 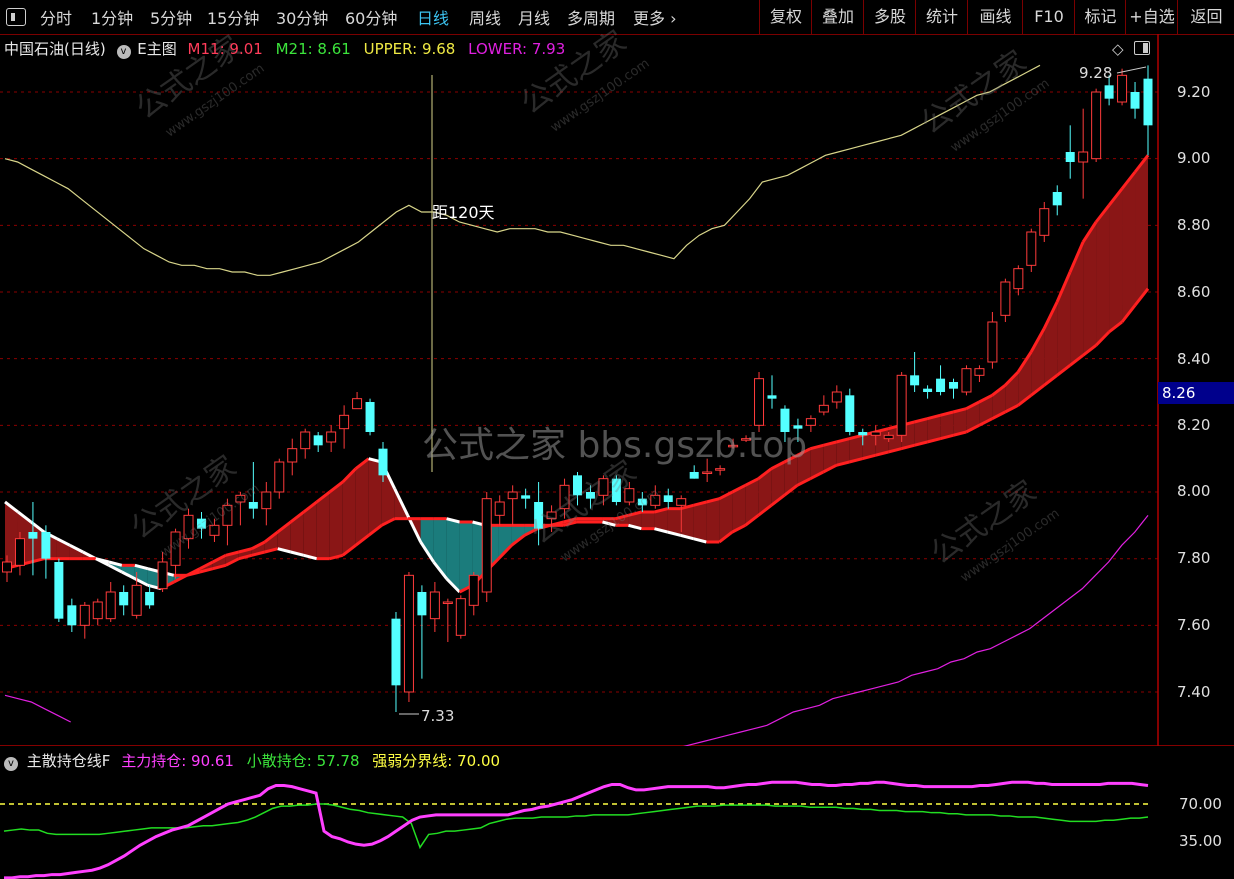 I want to click on m11-label: M11: 9.01, so click(x=225, y=49).